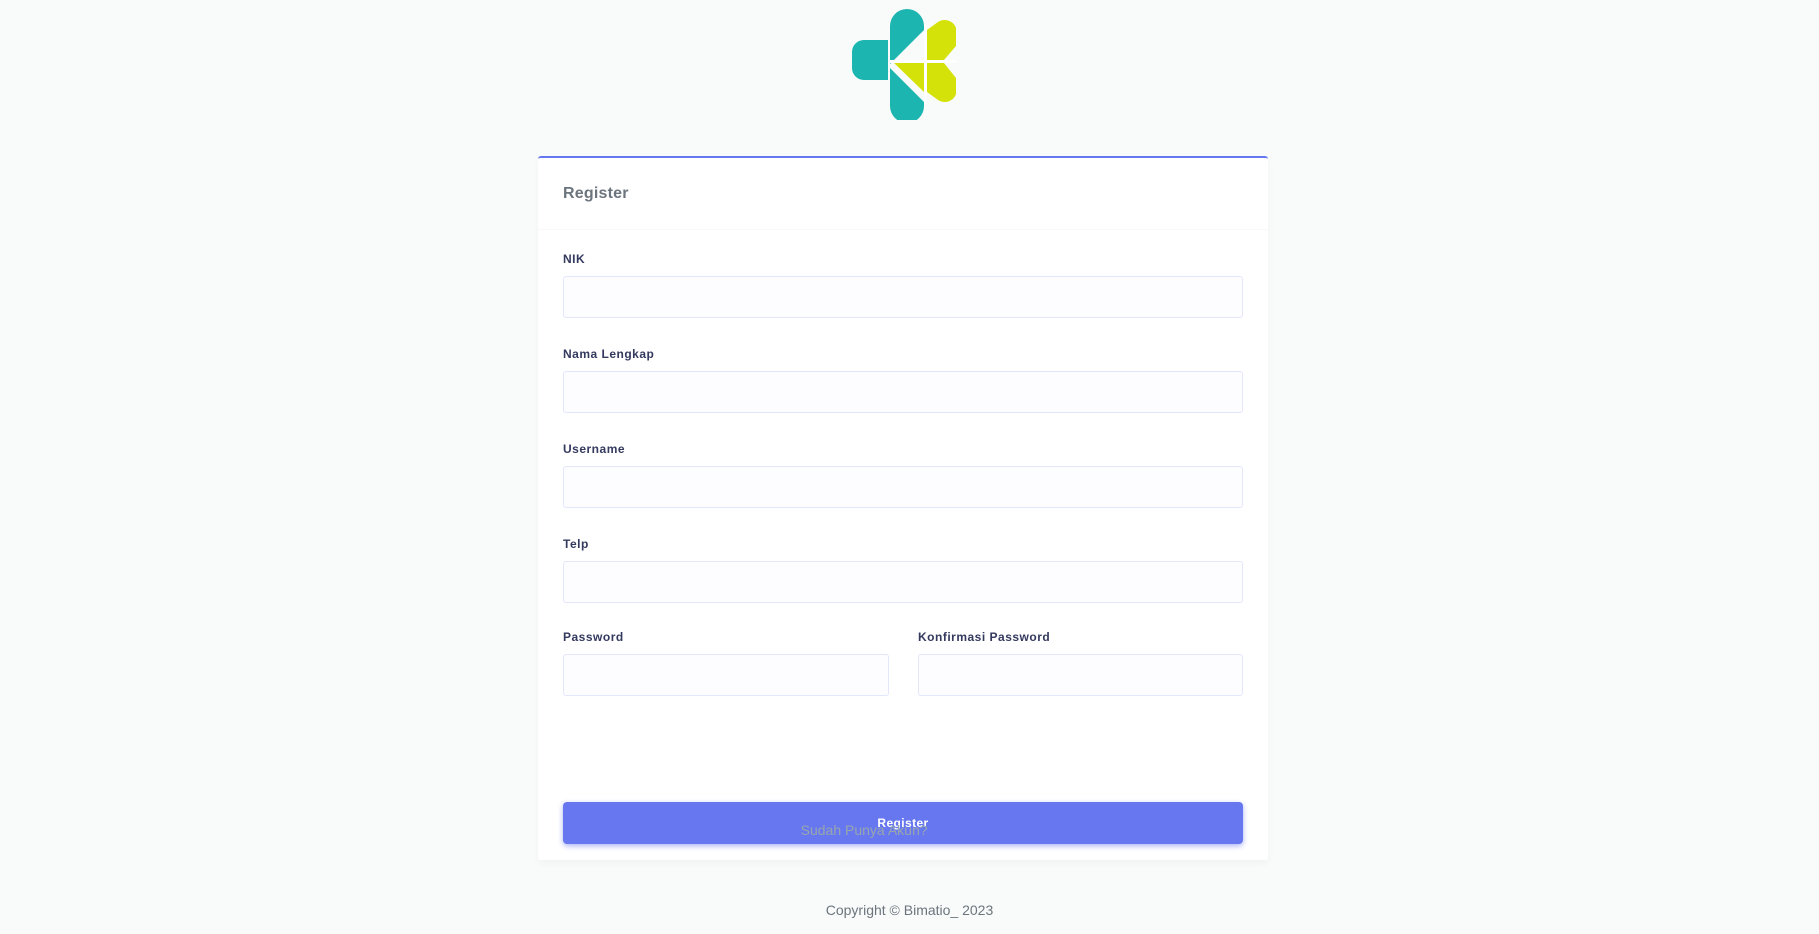 The height and width of the screenshot is (934, 1819). What do you see at coordinates (609, 354) in the screenshot?
I see `nama-label: Nama Lengkap` at bounding box center [609, 354].